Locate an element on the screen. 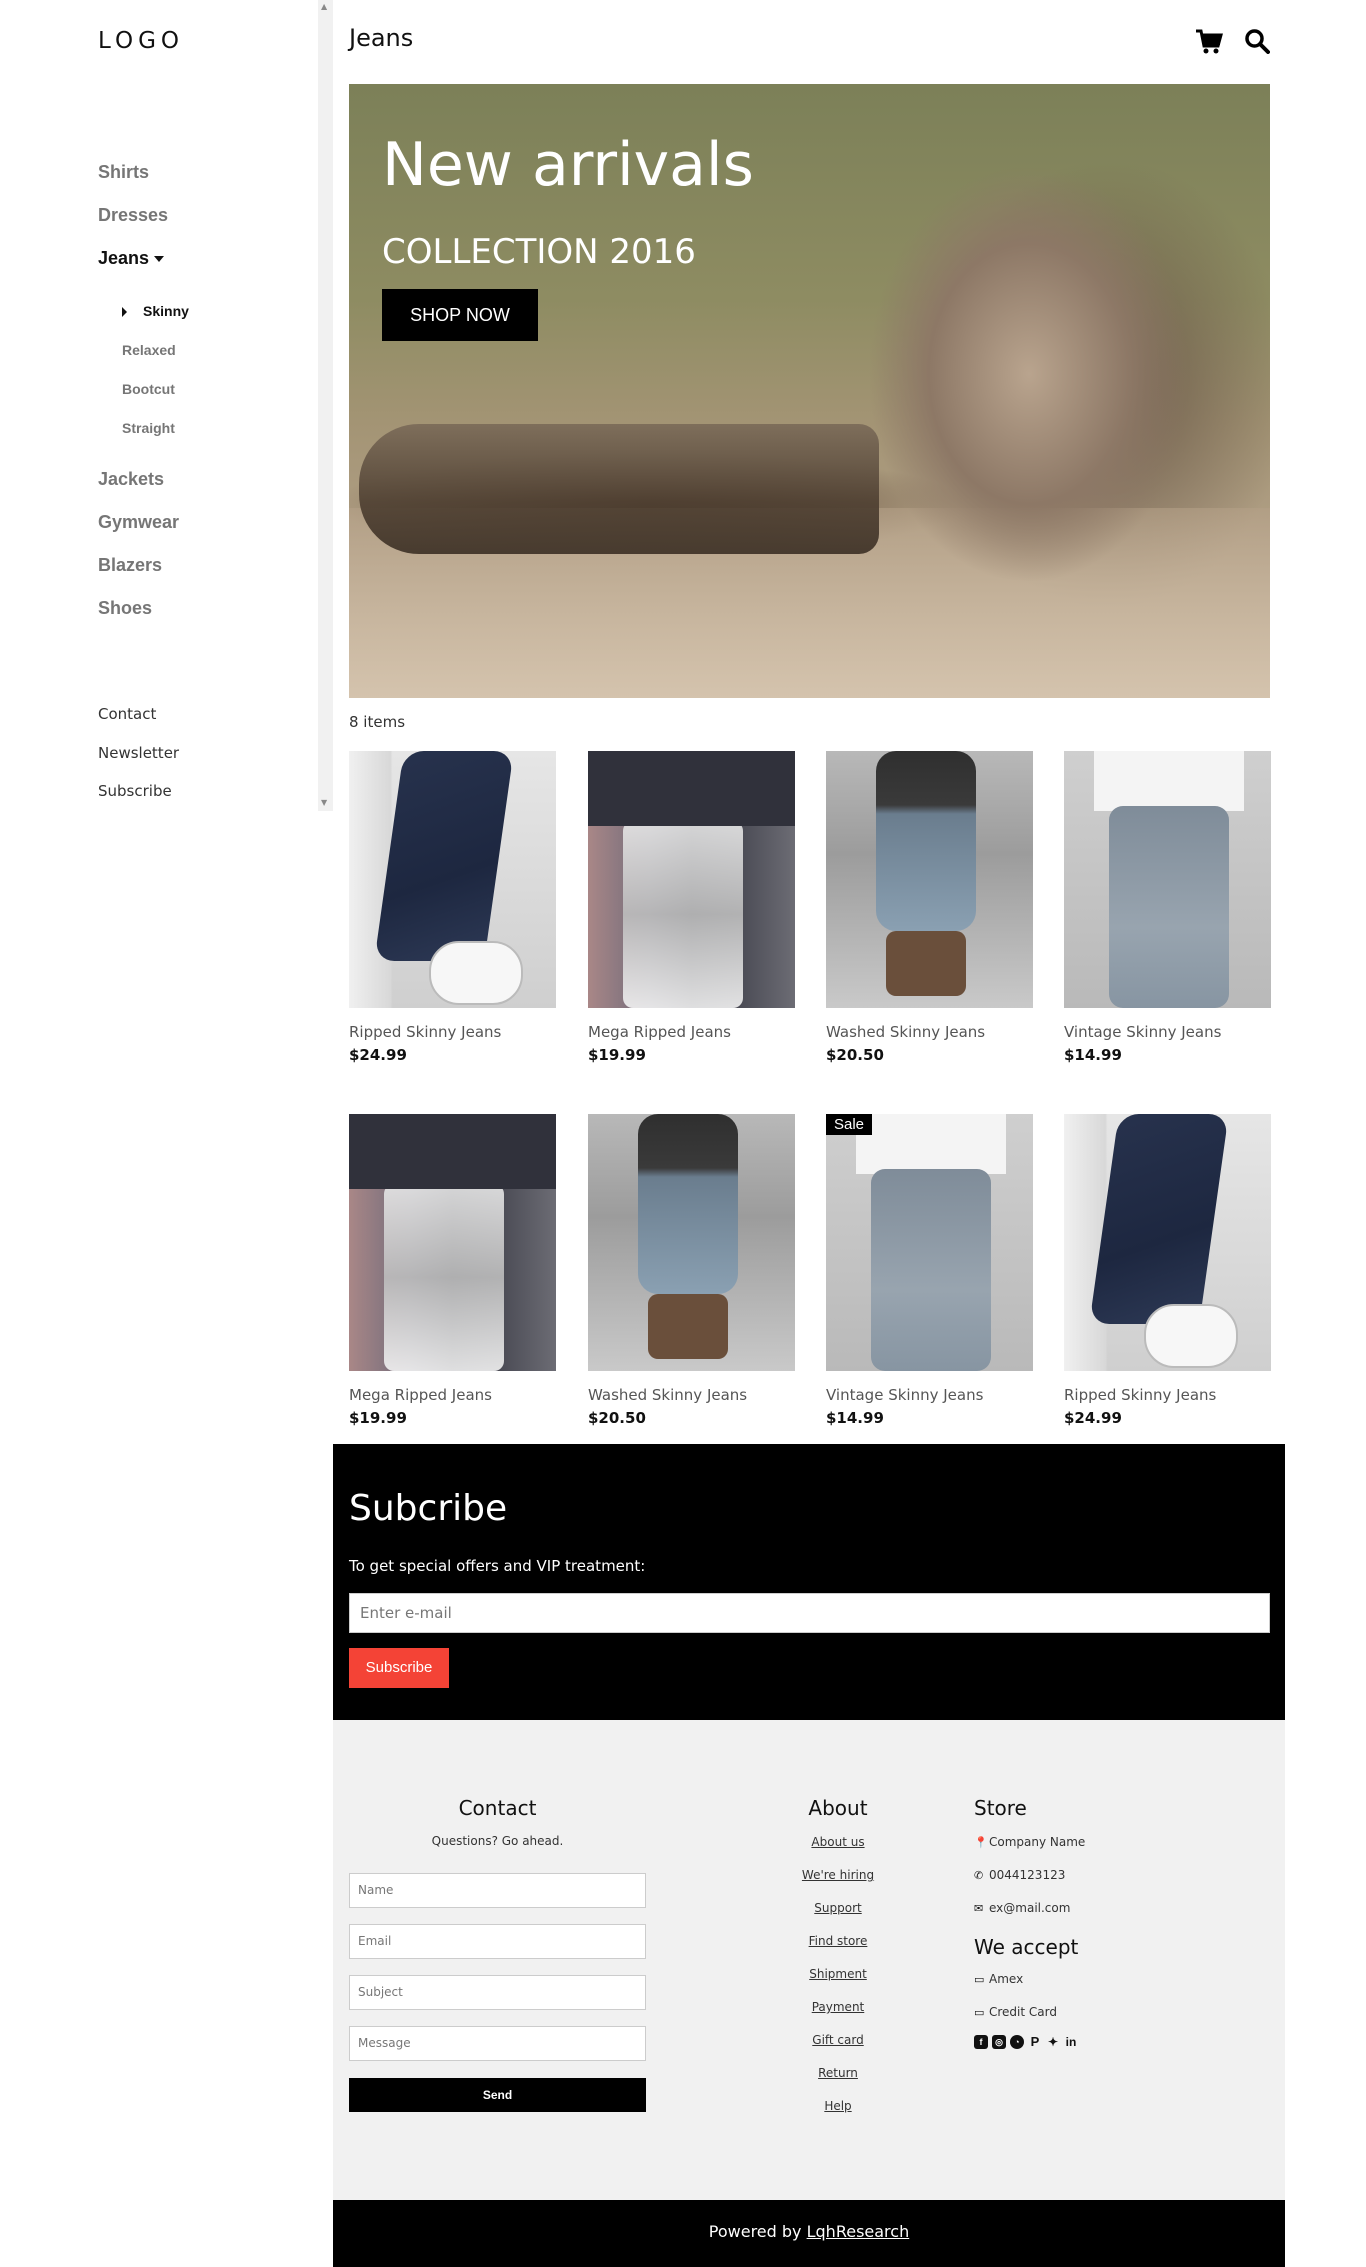 This screenshot has width=1366, height=2267. payment-amex: ▭ Amex is located at coordinates (1104, 1979).